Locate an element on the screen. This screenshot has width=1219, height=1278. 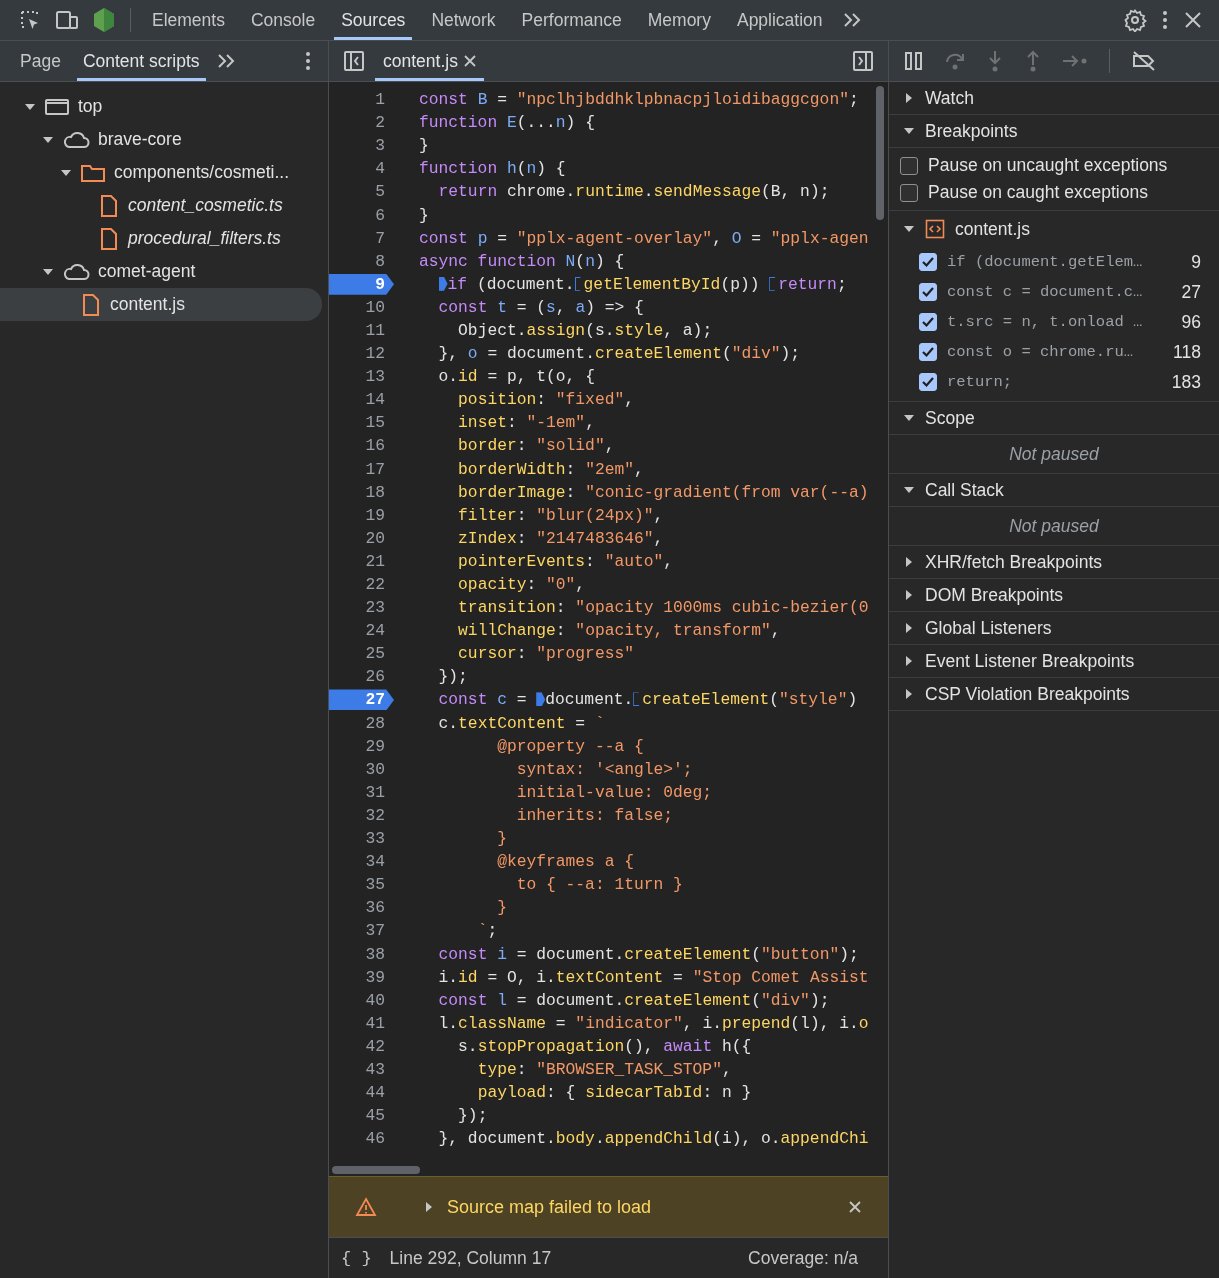
line-number: 46 is located at coordinates (361, 1139).